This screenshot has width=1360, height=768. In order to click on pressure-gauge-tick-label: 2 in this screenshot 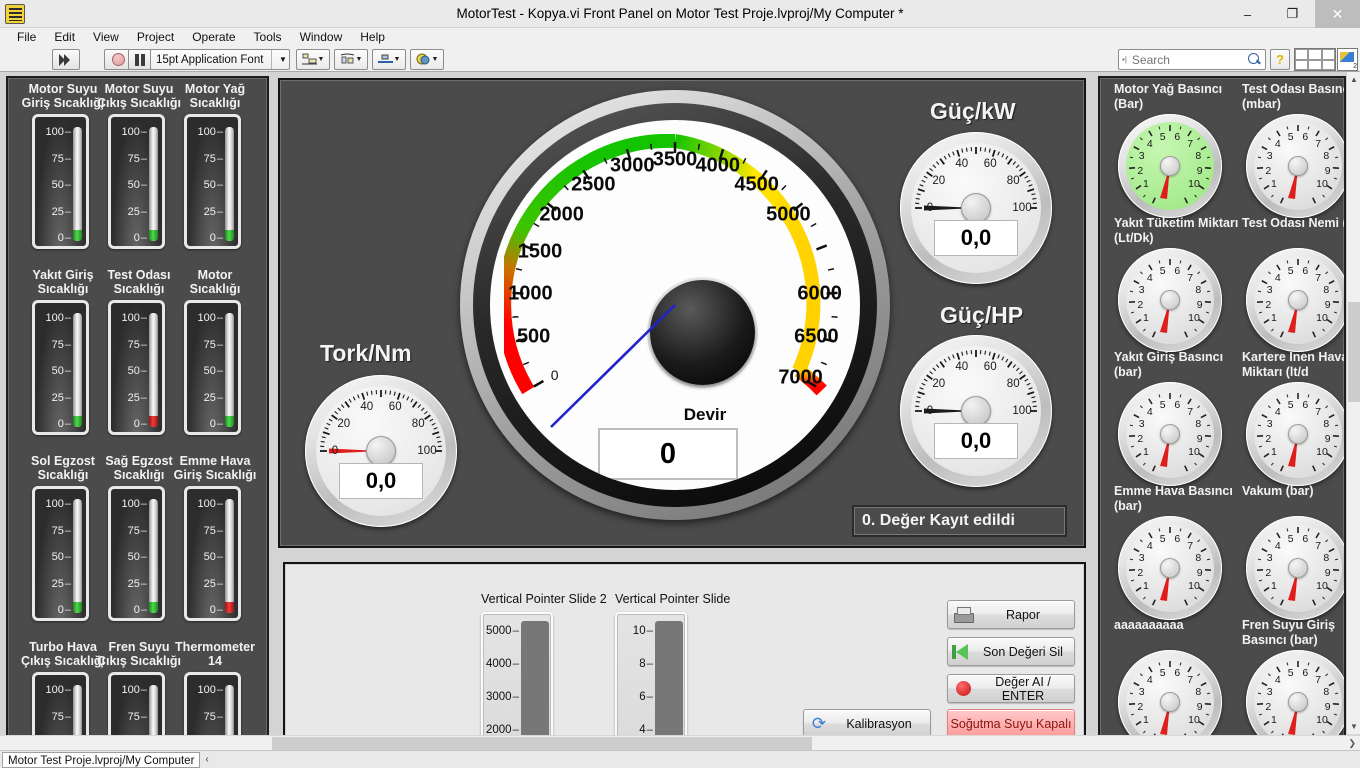, I will do `click(1140, 572)`.